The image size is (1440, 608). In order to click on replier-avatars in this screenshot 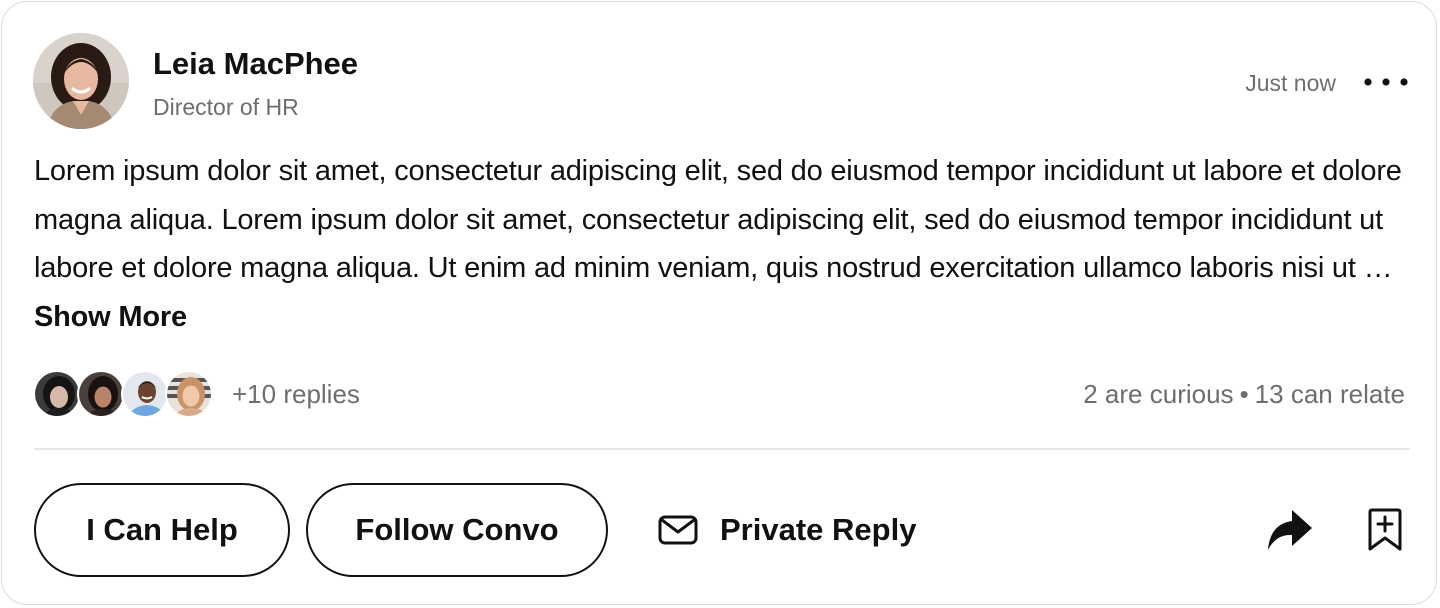, I will do `click(125, 394)`.